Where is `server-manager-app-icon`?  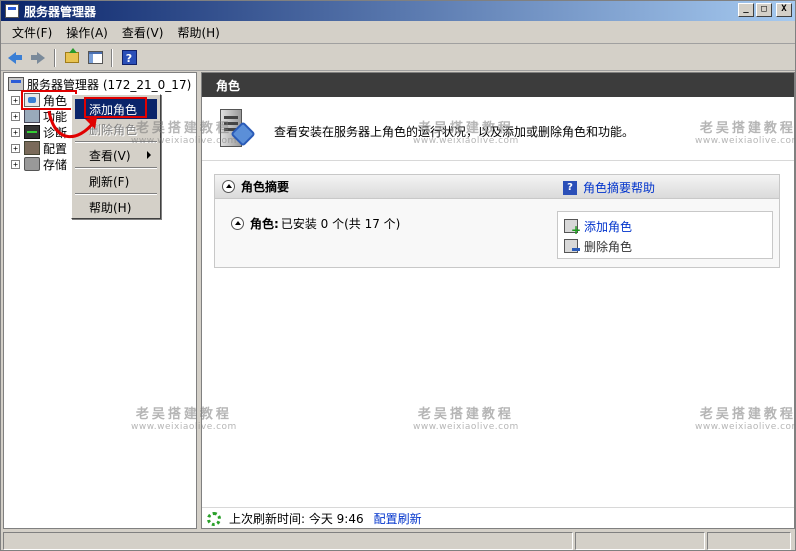
server-manager-app-icon is located at coordinates (12, 11).